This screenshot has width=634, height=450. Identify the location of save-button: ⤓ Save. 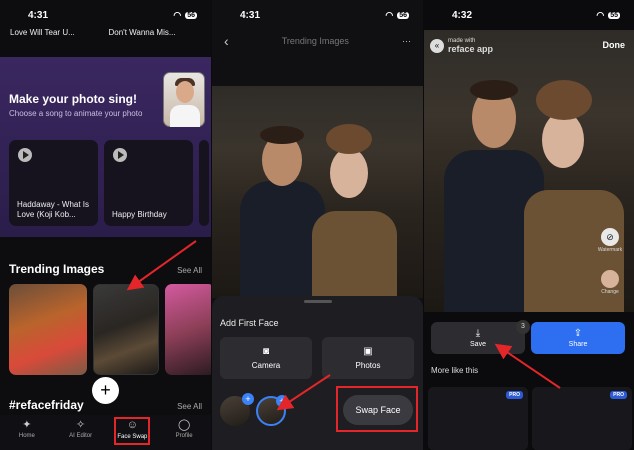
(478, 338).